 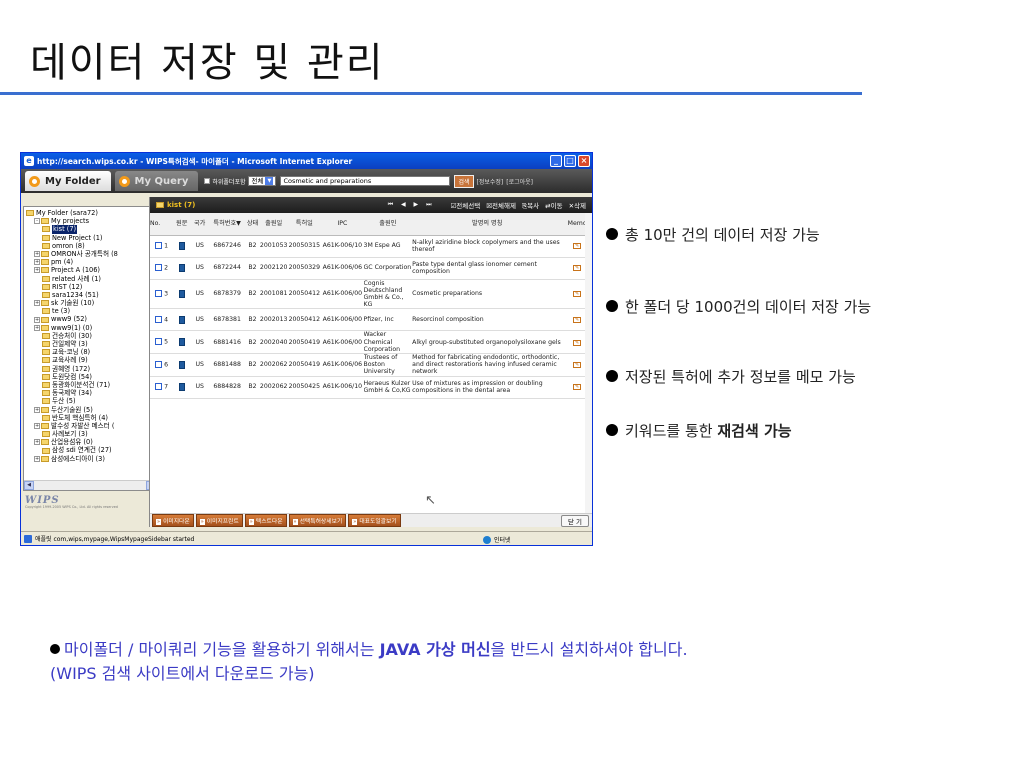 I want to click on patent-number-link: 6878379, so click(x=227, y=294).